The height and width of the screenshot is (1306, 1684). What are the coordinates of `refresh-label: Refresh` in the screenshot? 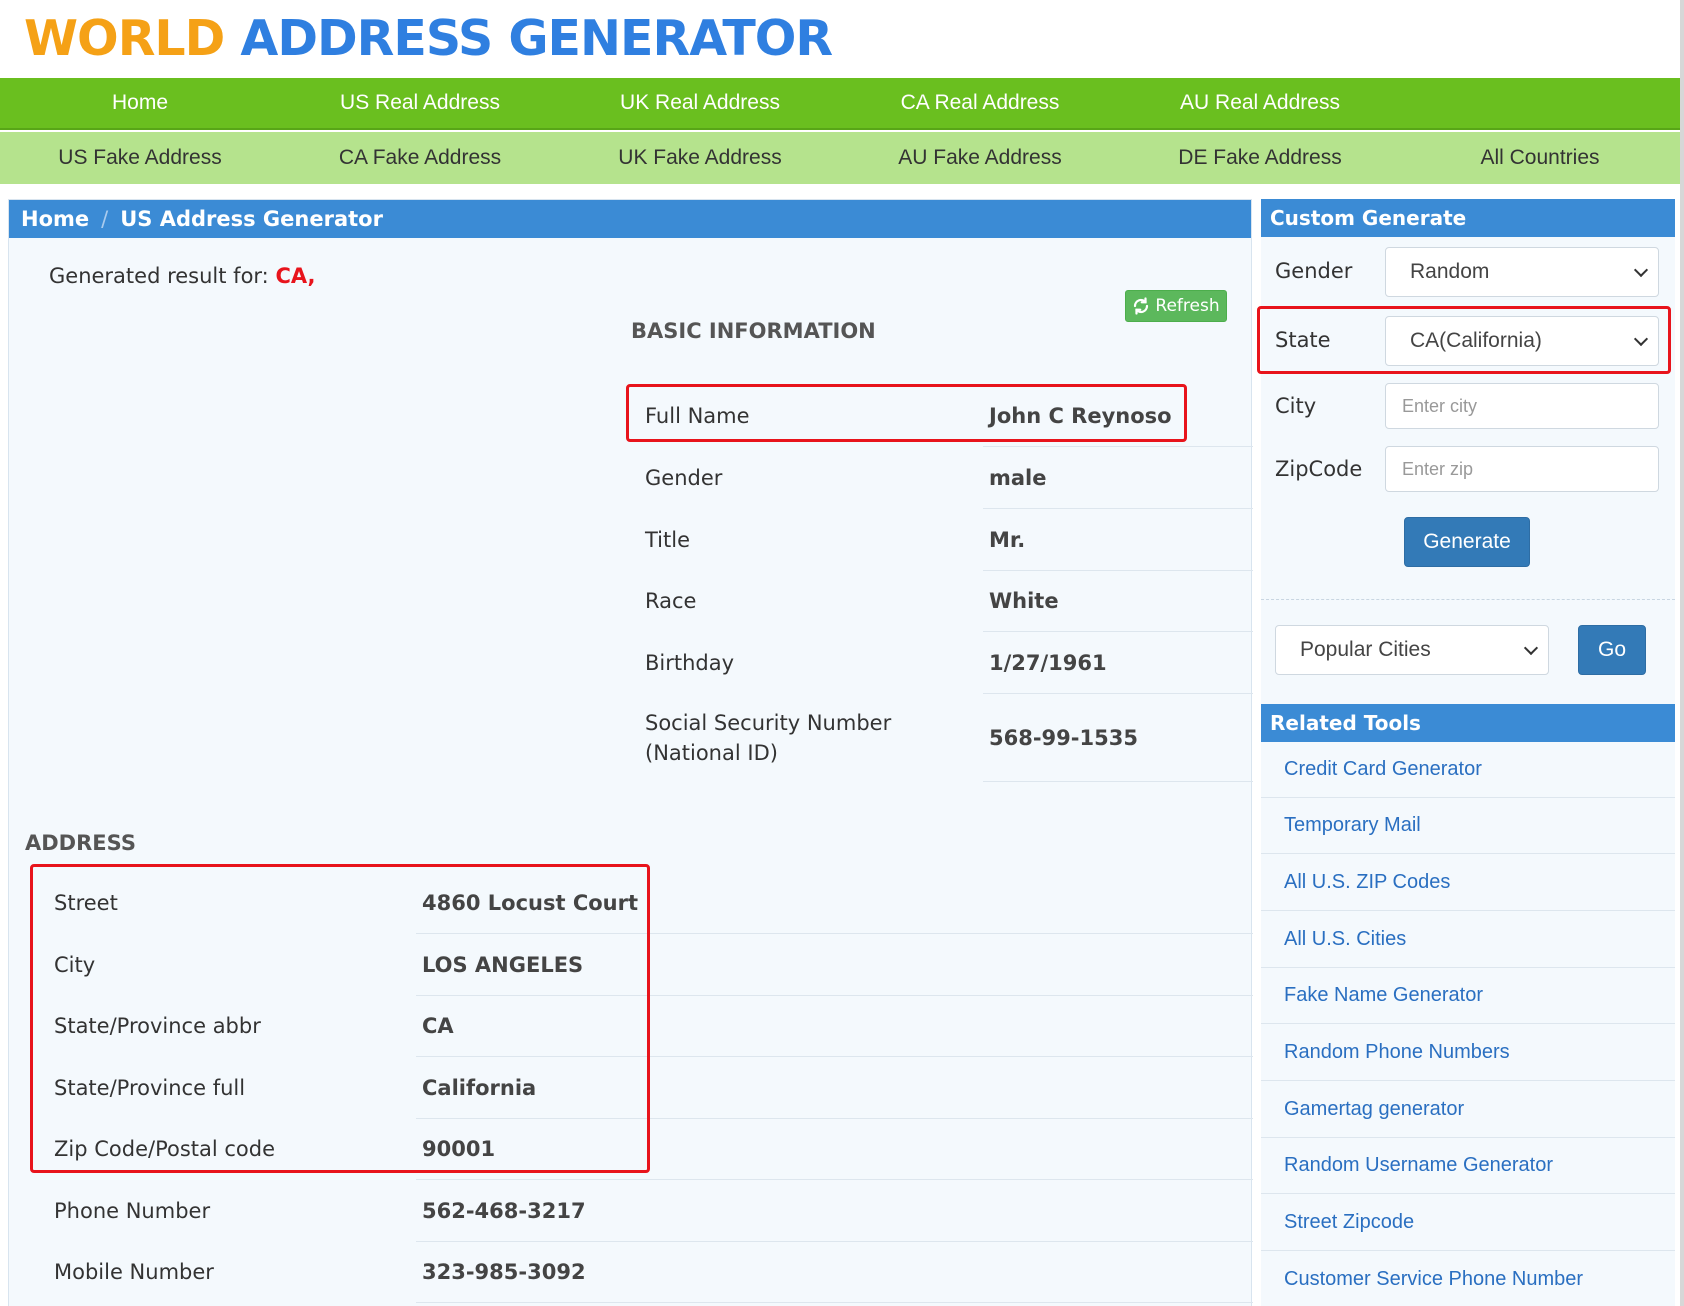 It's located at (1187, 306).